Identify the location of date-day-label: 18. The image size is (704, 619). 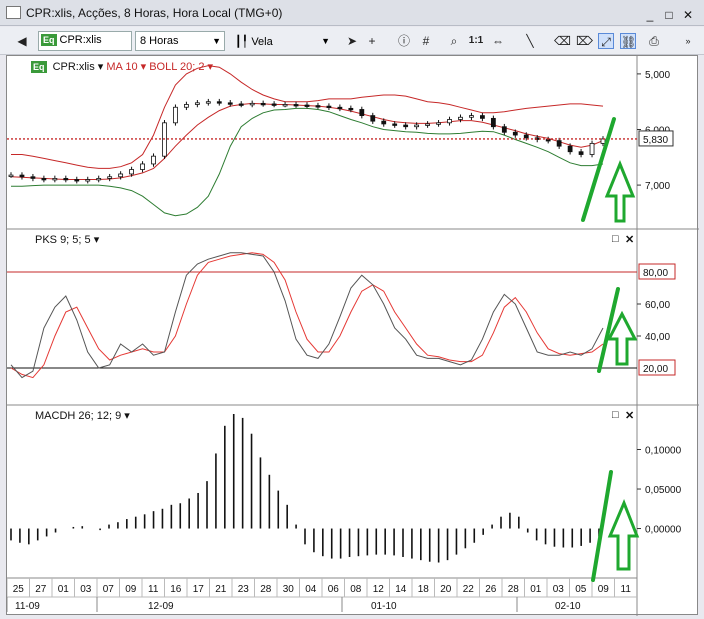
(424, 589).